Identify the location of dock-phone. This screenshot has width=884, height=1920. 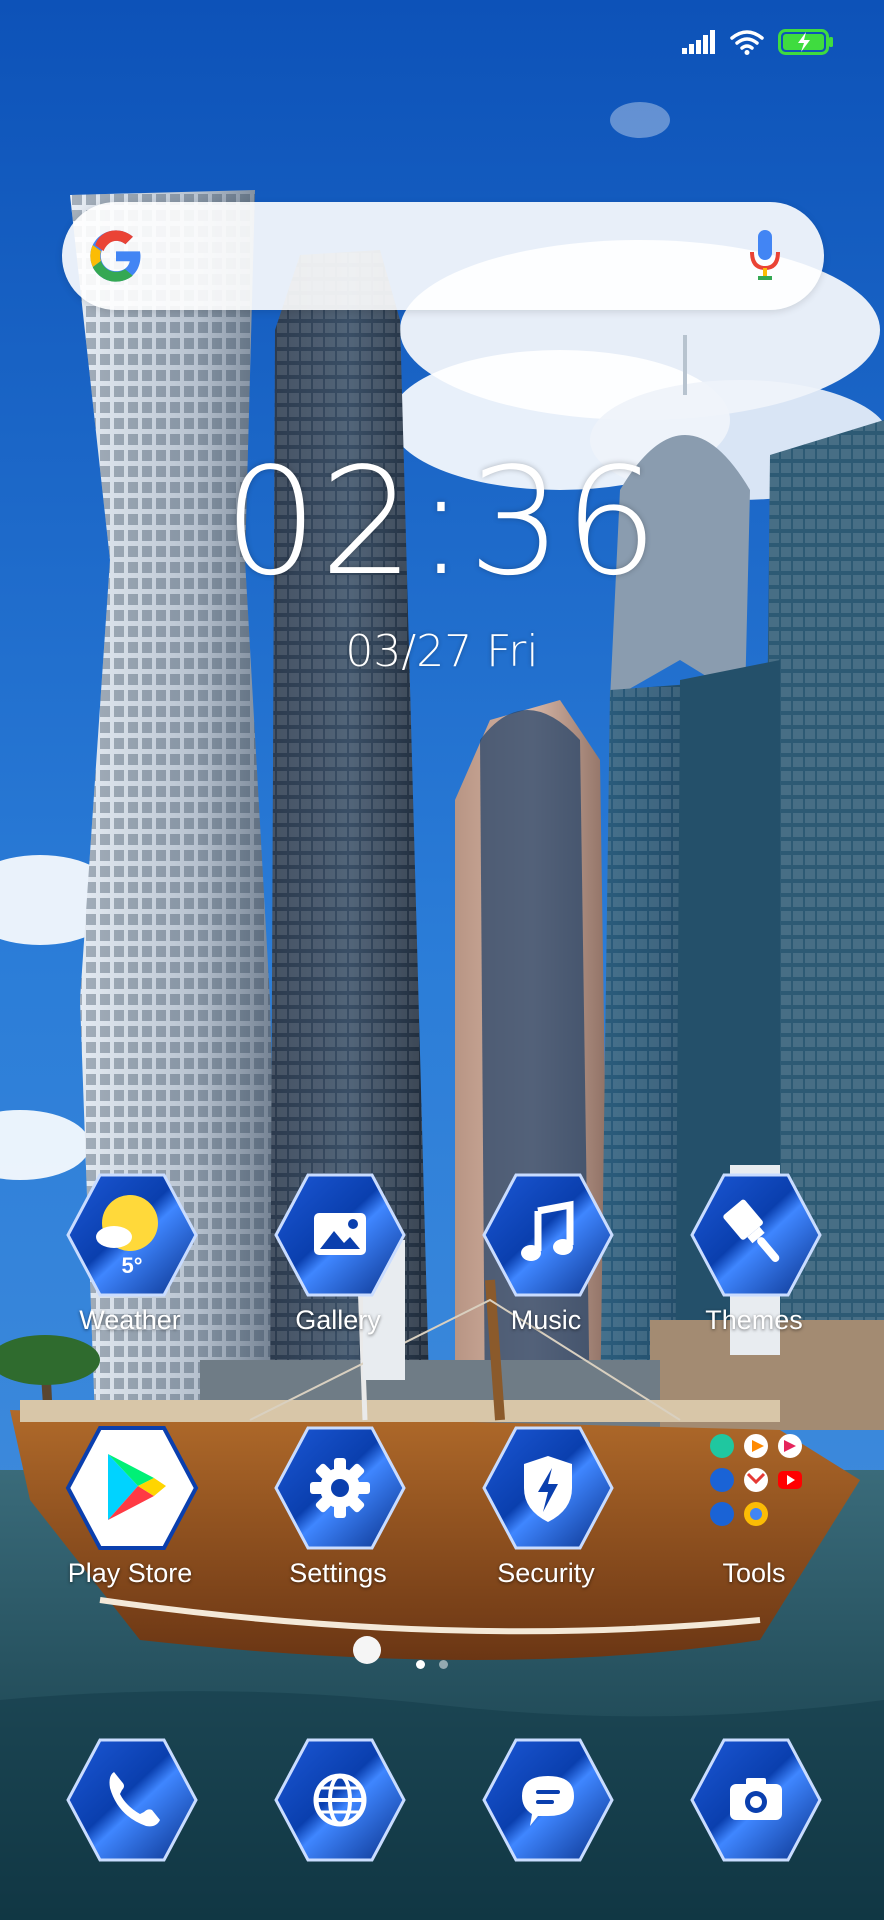
(132, 1800).